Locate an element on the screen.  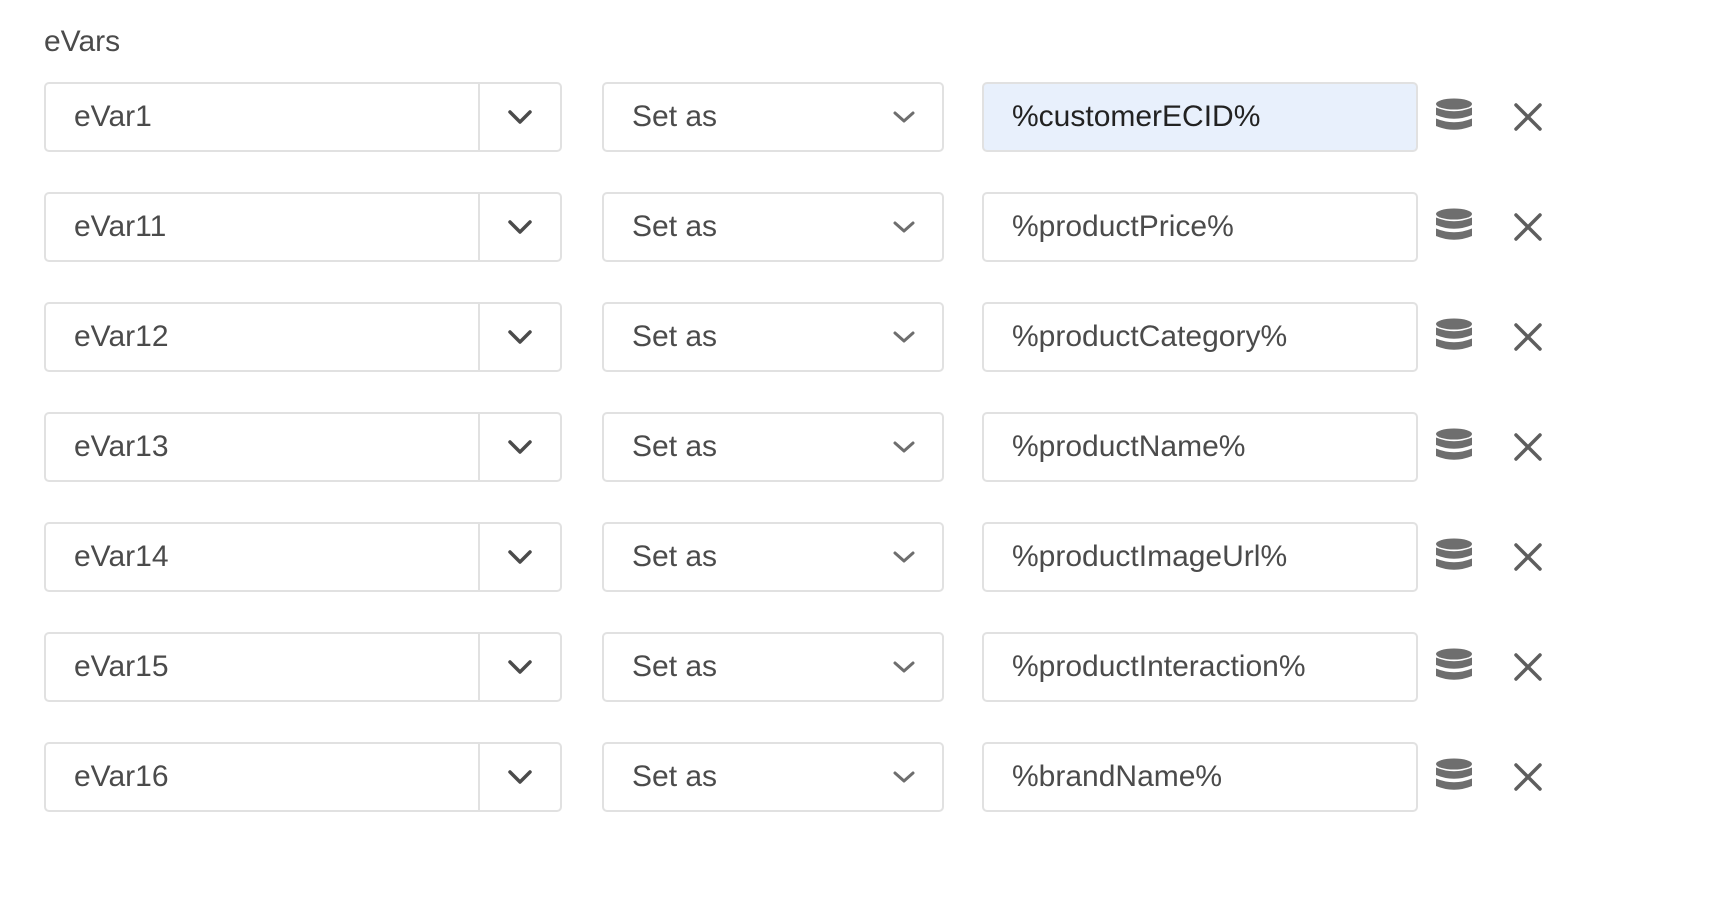
evar-row: eVar15 Set as %productInteraction% is located at coordinates (804, 669).